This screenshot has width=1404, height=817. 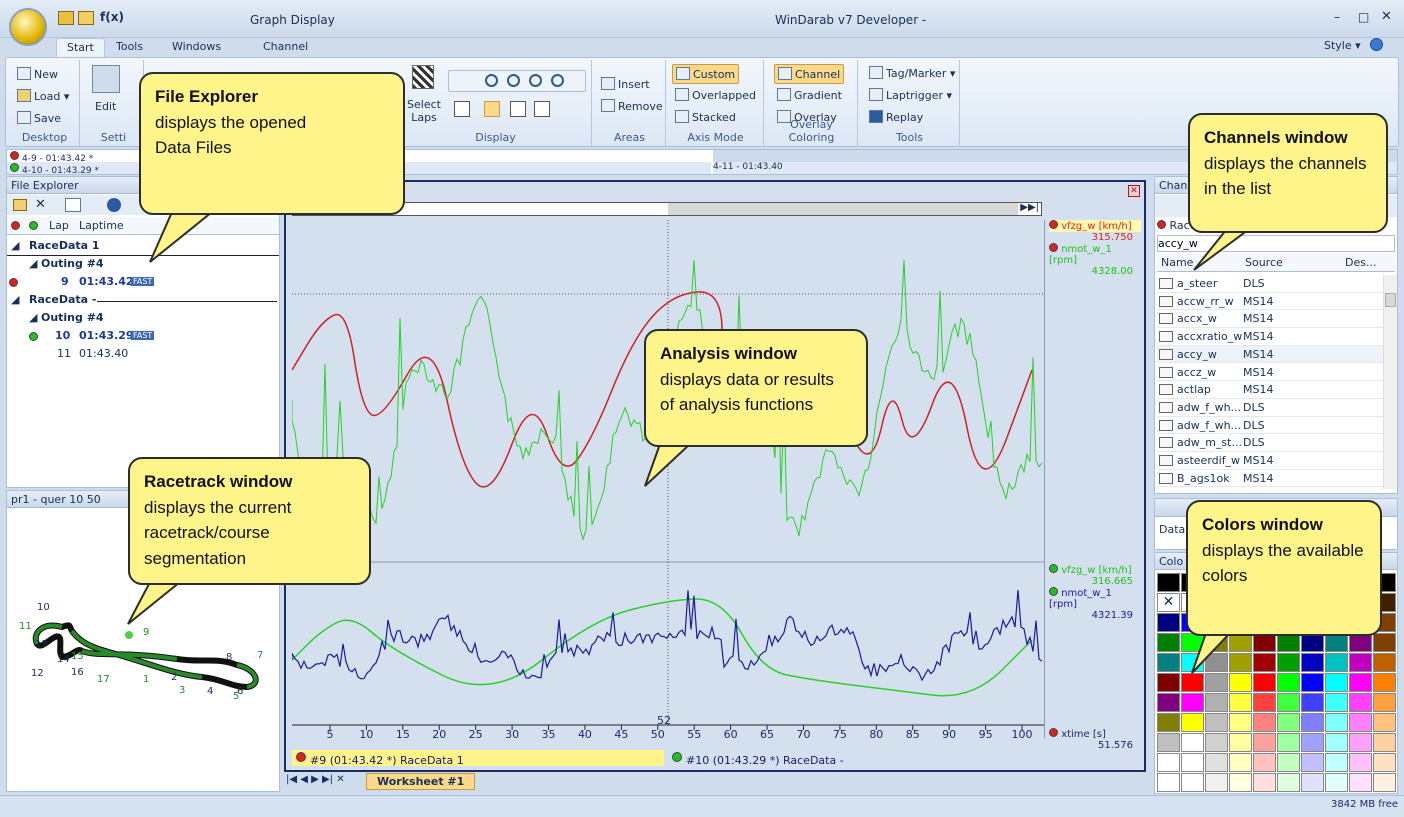 What do you see at coordinates (1272, 354) in the screenshot?
I see `channel-row: accy_w MS14` at bounding box center [1272, 354].